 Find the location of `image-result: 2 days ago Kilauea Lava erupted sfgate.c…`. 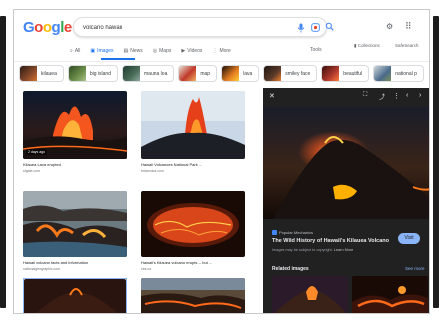

image-result: 2 days ago Kilauea Lava erupted sfgate.c… is located at coordinates (75, 139).